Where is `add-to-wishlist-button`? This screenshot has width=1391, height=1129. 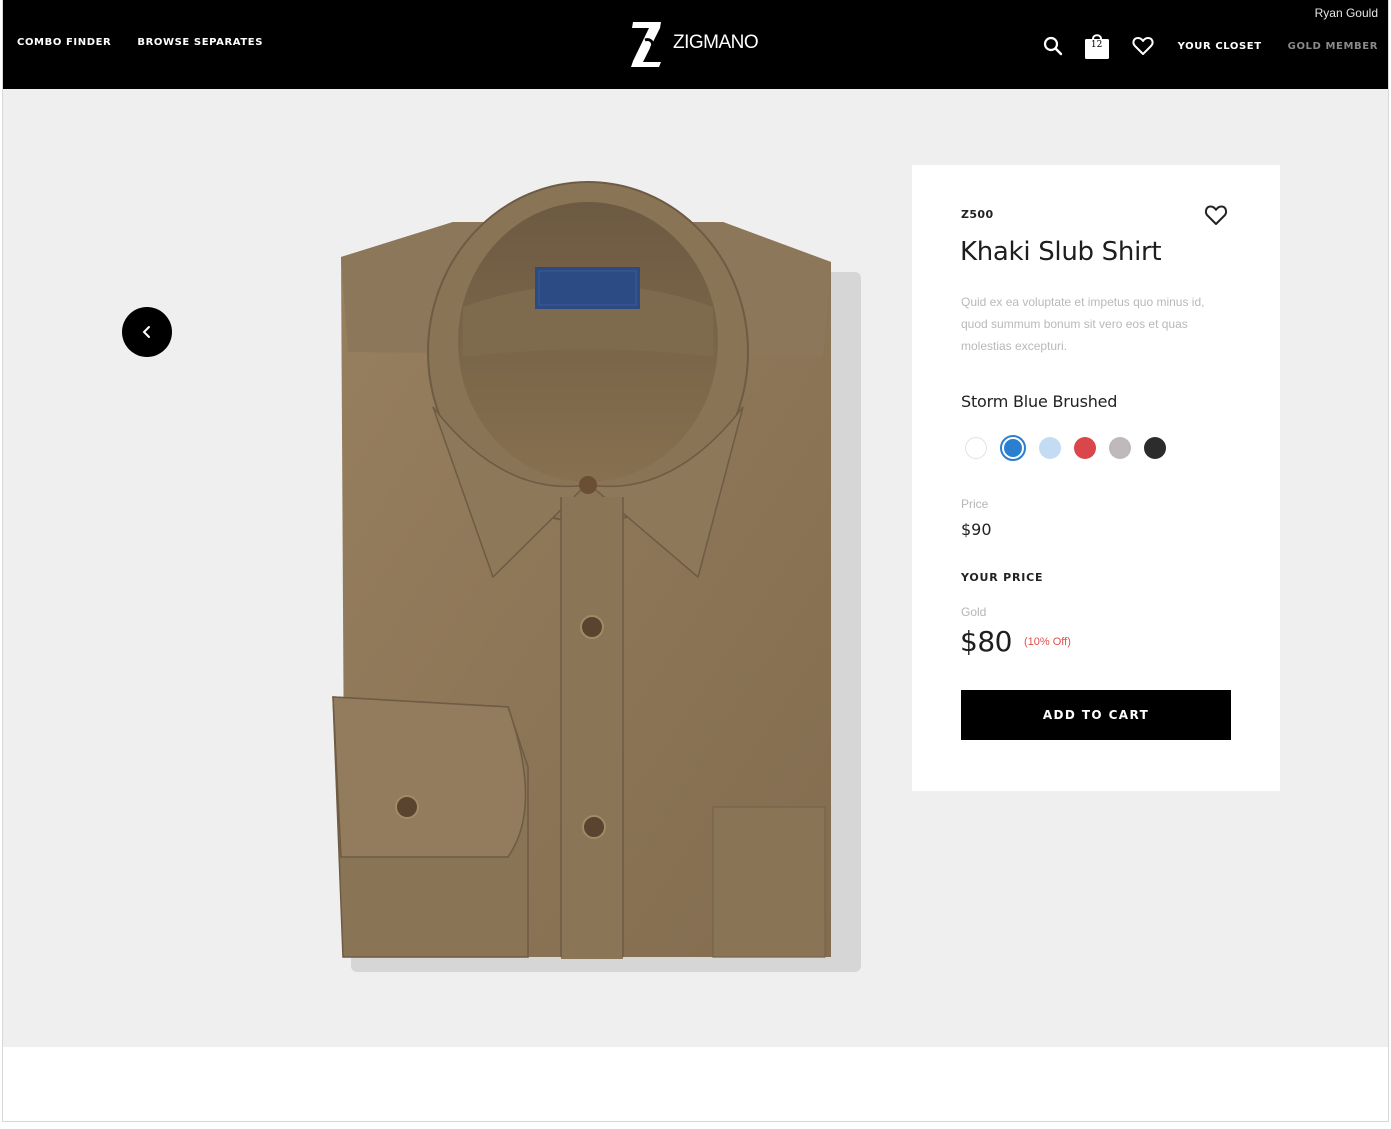
add-to-wishlist-button is located at coordinates (1216, 215).